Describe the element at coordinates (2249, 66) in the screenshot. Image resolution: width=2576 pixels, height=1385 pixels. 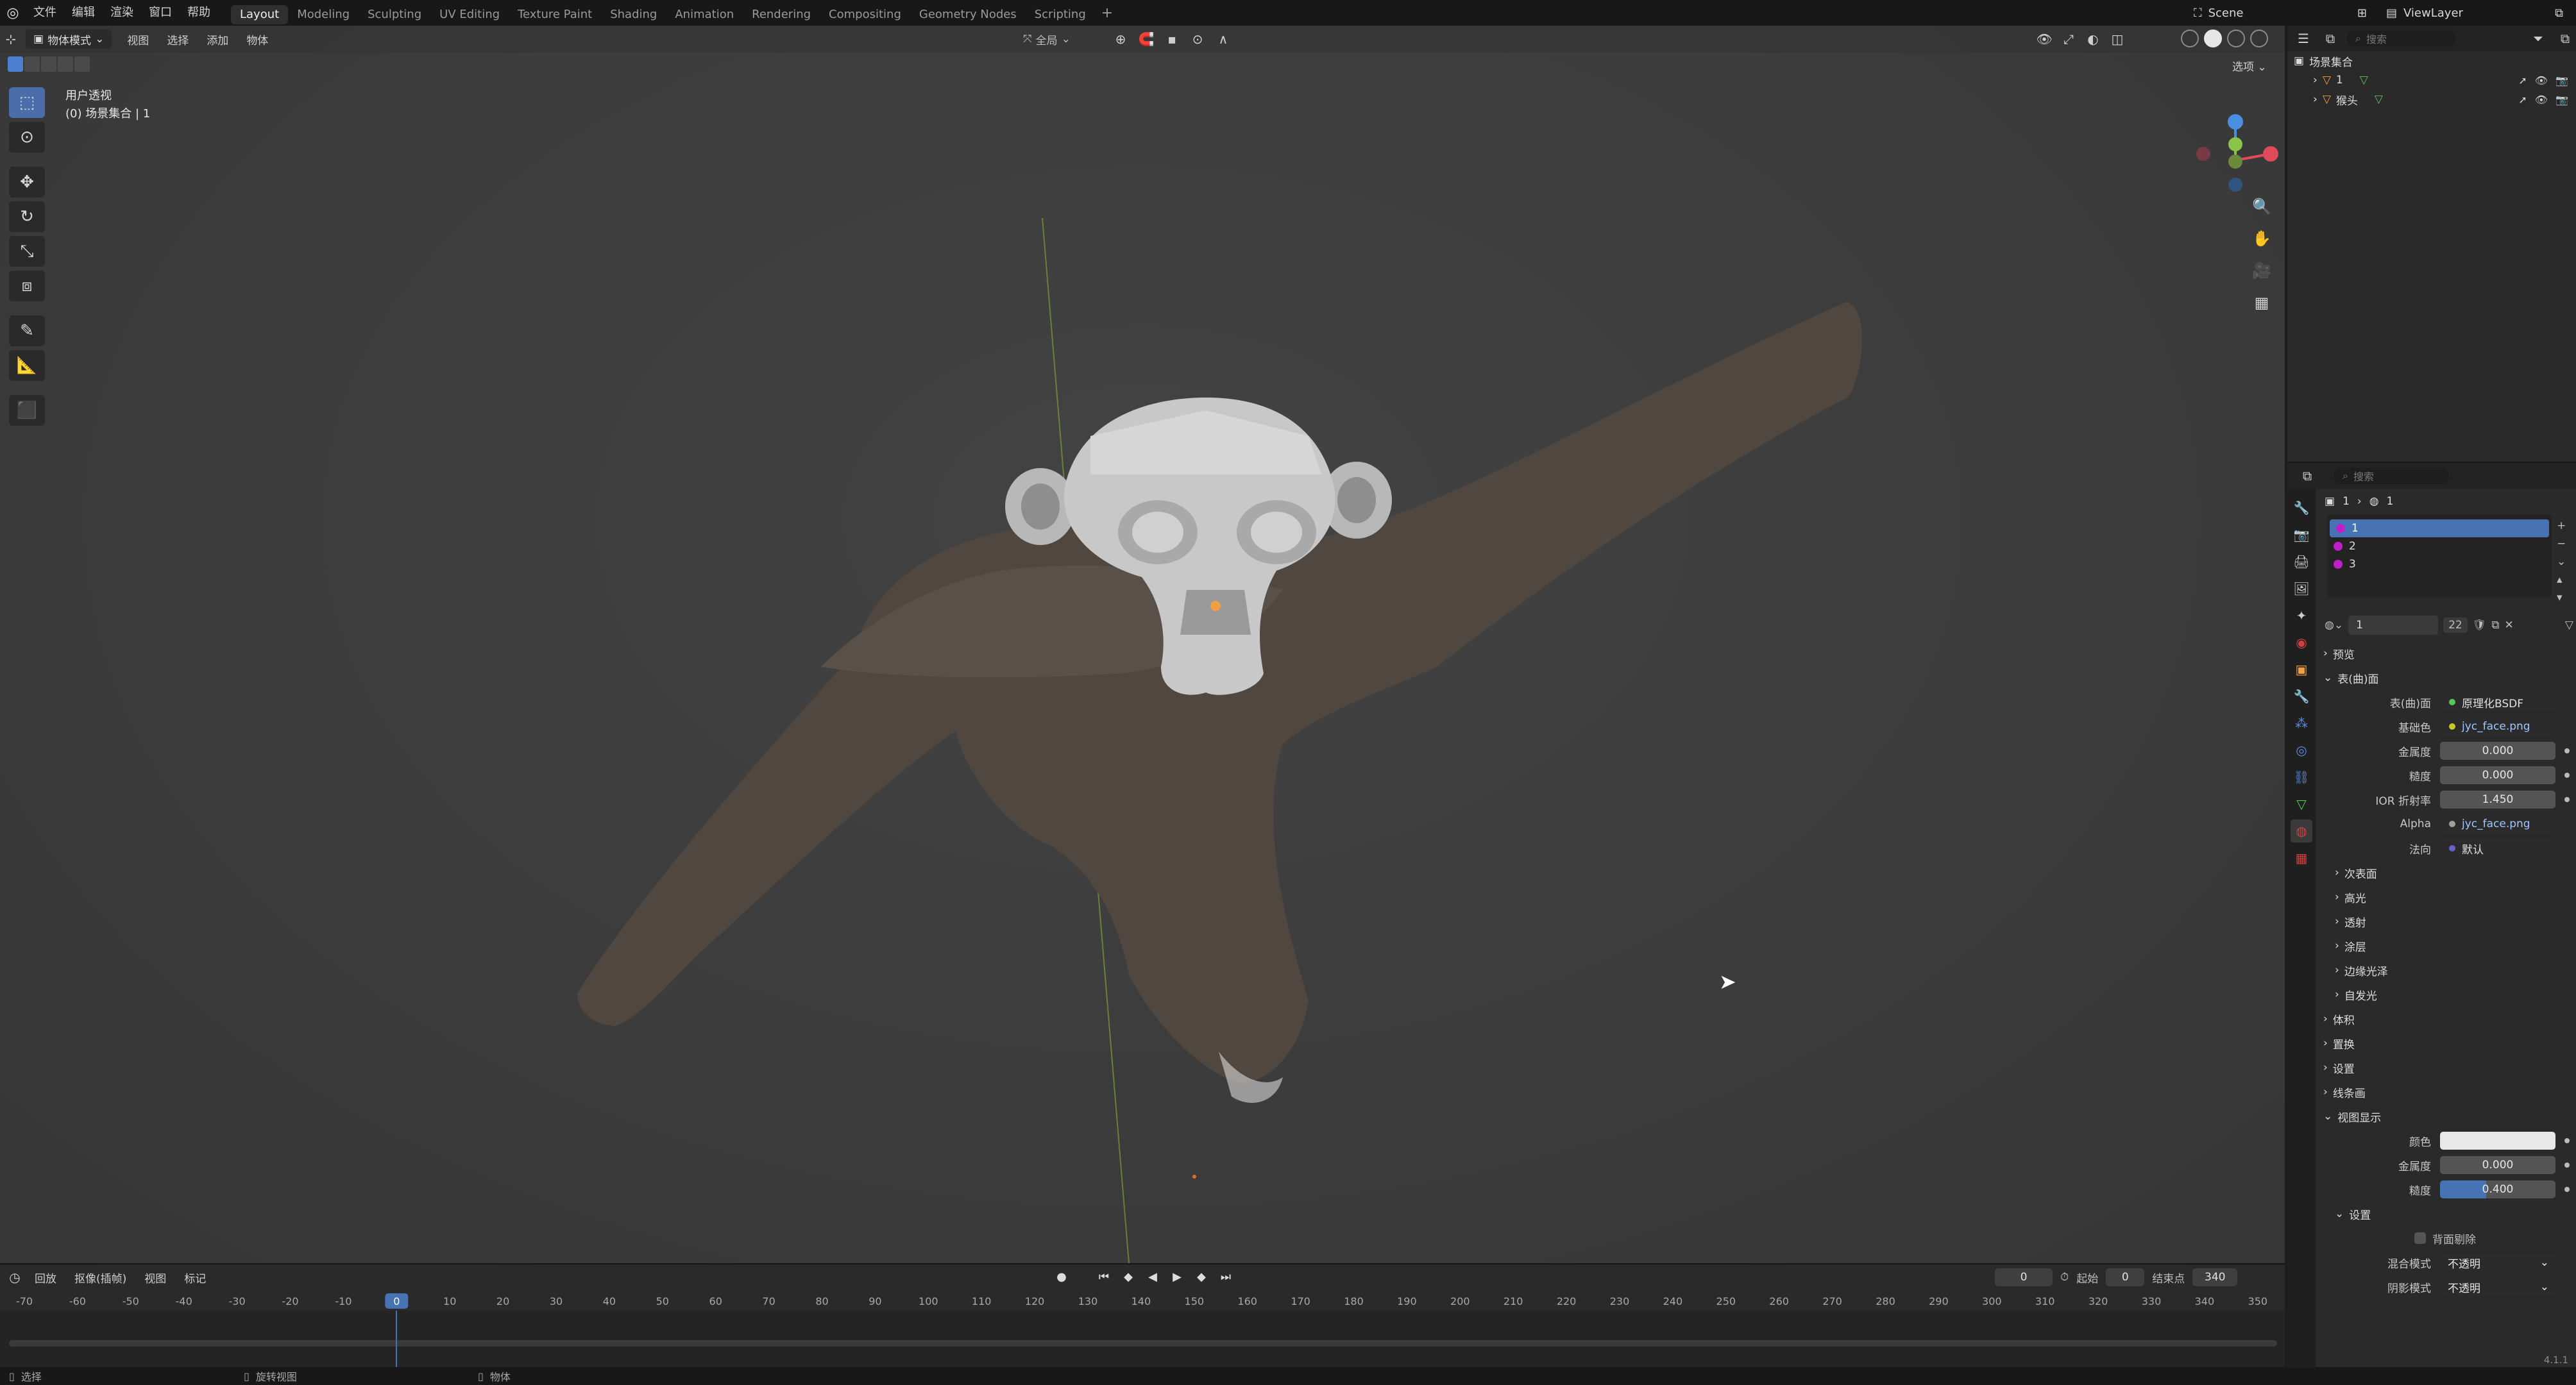
I see `options-dropdown: 选项 ⌄` at that location.